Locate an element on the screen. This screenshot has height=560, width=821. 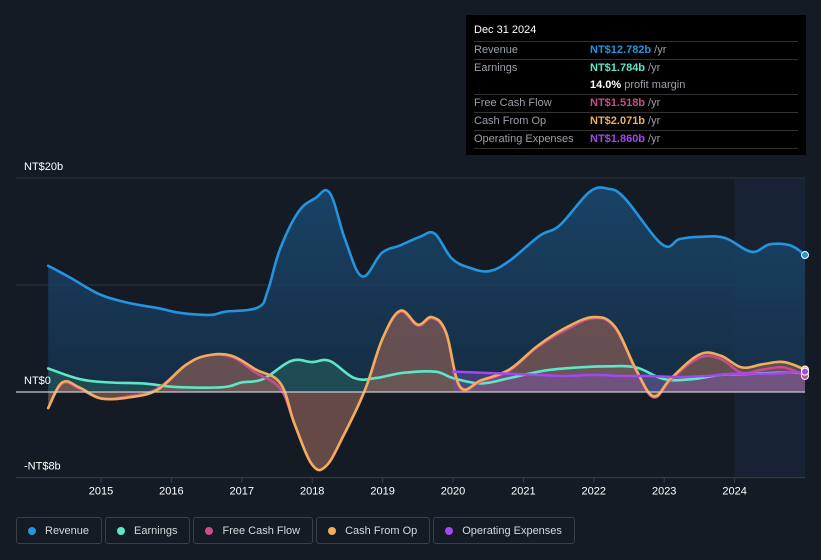
legend-item-earnings: Earnings is located at coordinates (148, 530).